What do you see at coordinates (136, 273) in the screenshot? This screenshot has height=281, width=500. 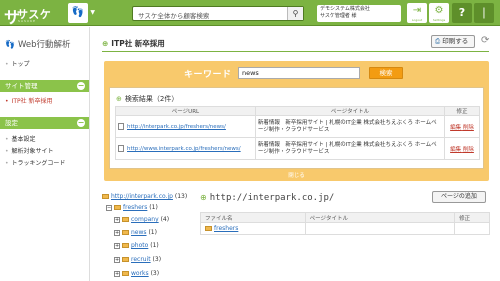 I see `tree-node-works: + works (3)` at bounding box center [136, 273].